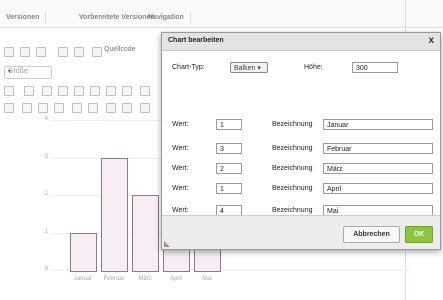 This screenshot has width=443, height=300. I want to click on wert-input: 3, so click(229, 148).